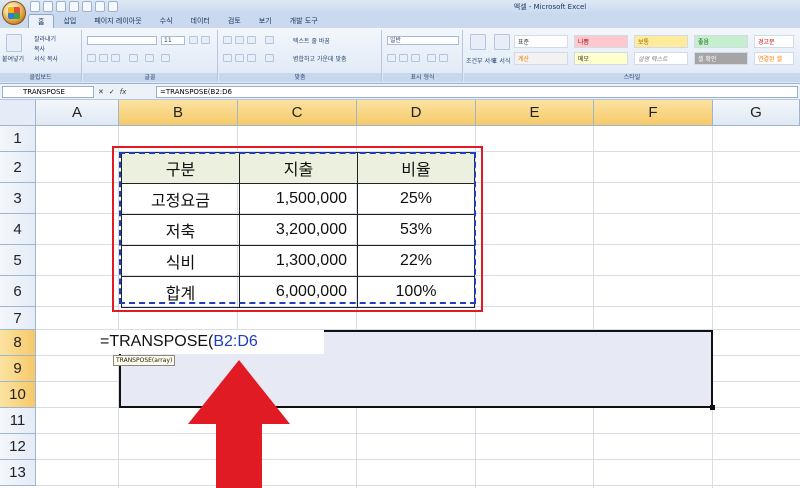 Image resolution: width=800 pixels, height=488 pixels. I want to click on conditional-format-icon, so click(478, 42).